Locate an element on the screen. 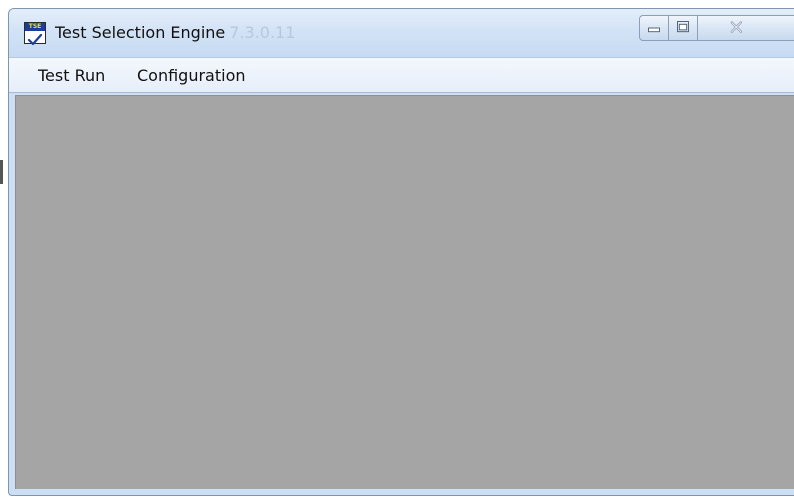 This screenshot has width=794, height=500. maximize-button is located at coordinates (683, 28).